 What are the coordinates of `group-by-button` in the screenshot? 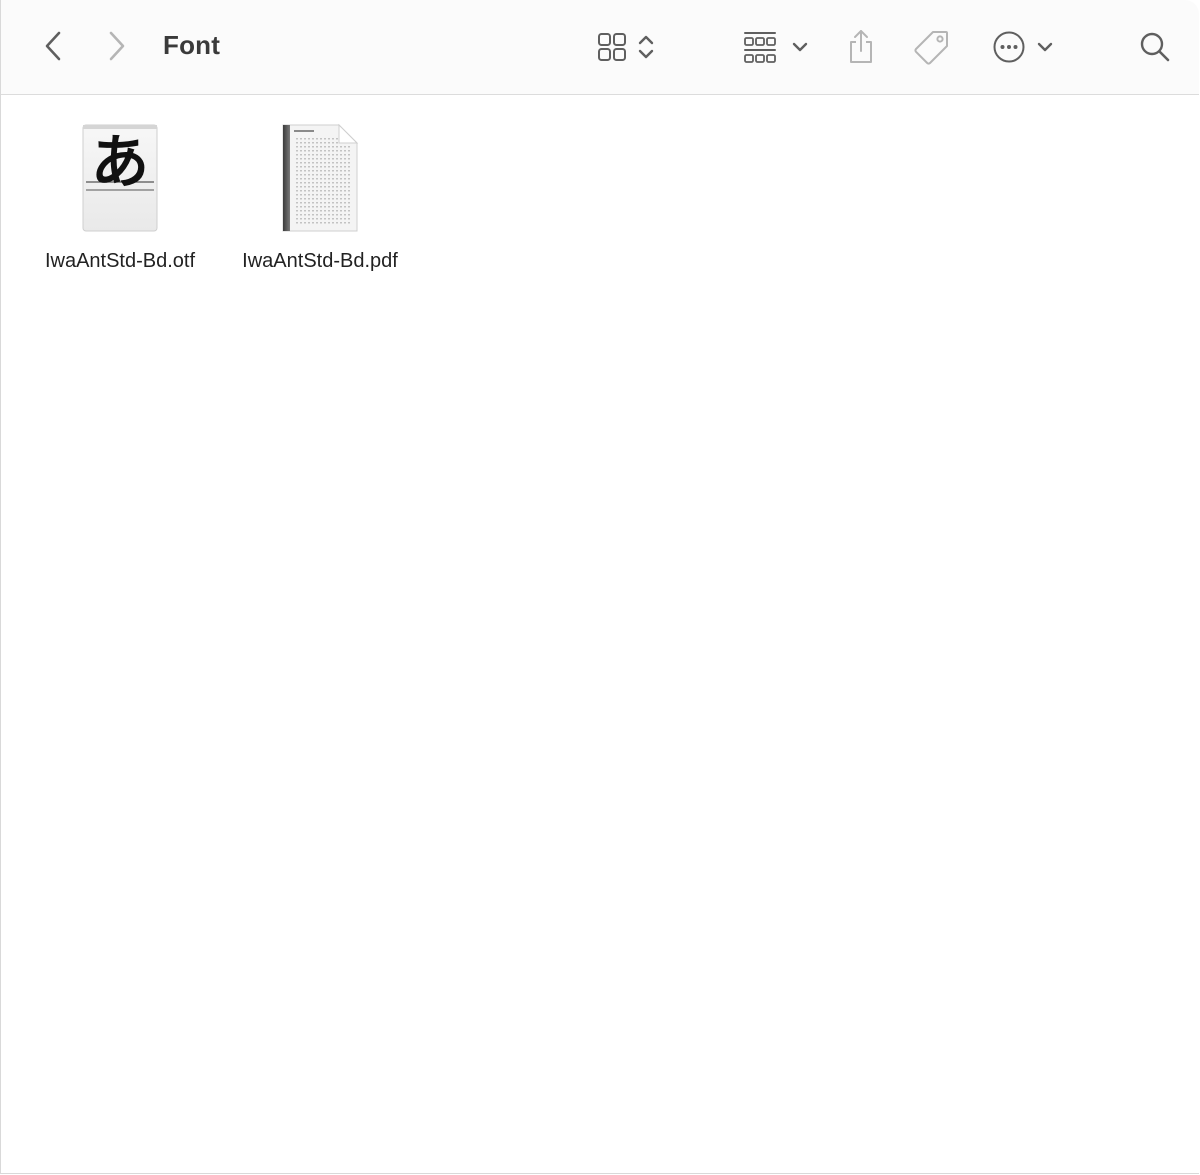 It's located at (775, 47).